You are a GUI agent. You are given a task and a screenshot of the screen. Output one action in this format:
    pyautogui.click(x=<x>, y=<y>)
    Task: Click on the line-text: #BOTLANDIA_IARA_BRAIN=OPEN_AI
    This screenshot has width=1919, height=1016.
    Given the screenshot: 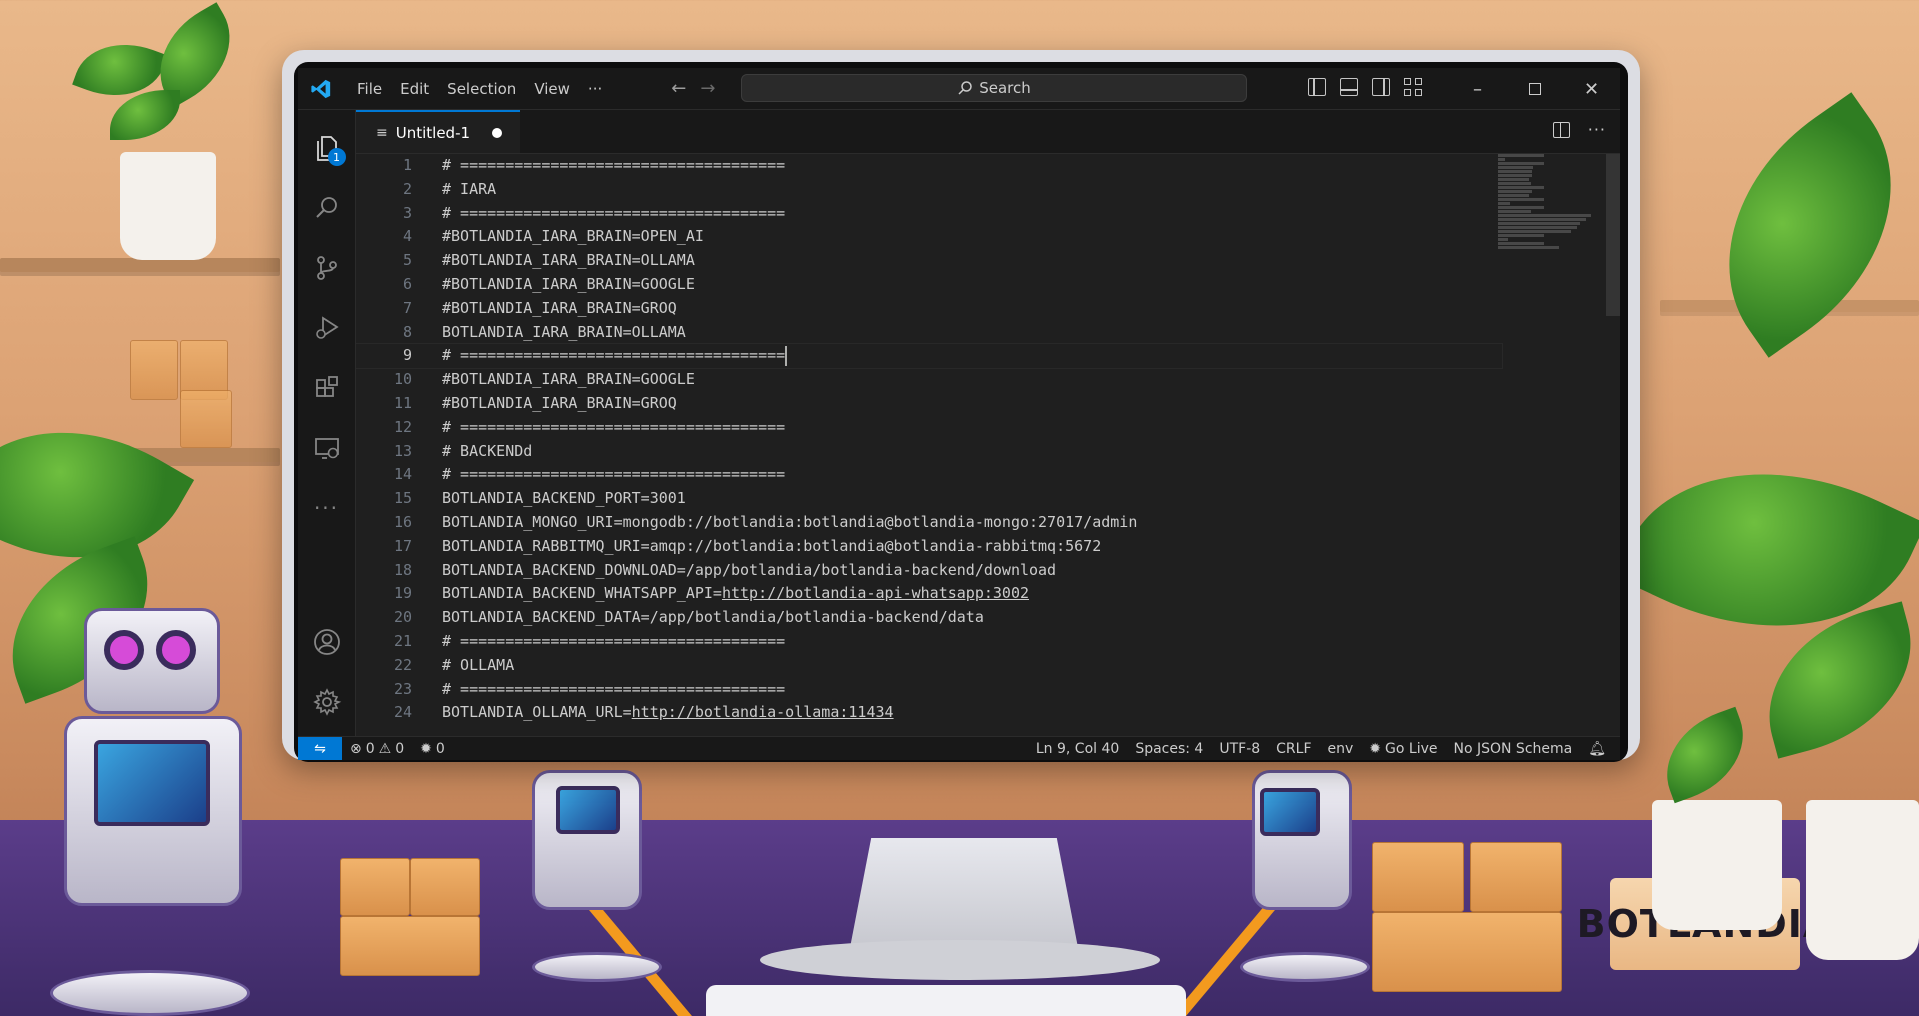 What is the action you would take?
    pyautogui.click(x=573, y=237)
    